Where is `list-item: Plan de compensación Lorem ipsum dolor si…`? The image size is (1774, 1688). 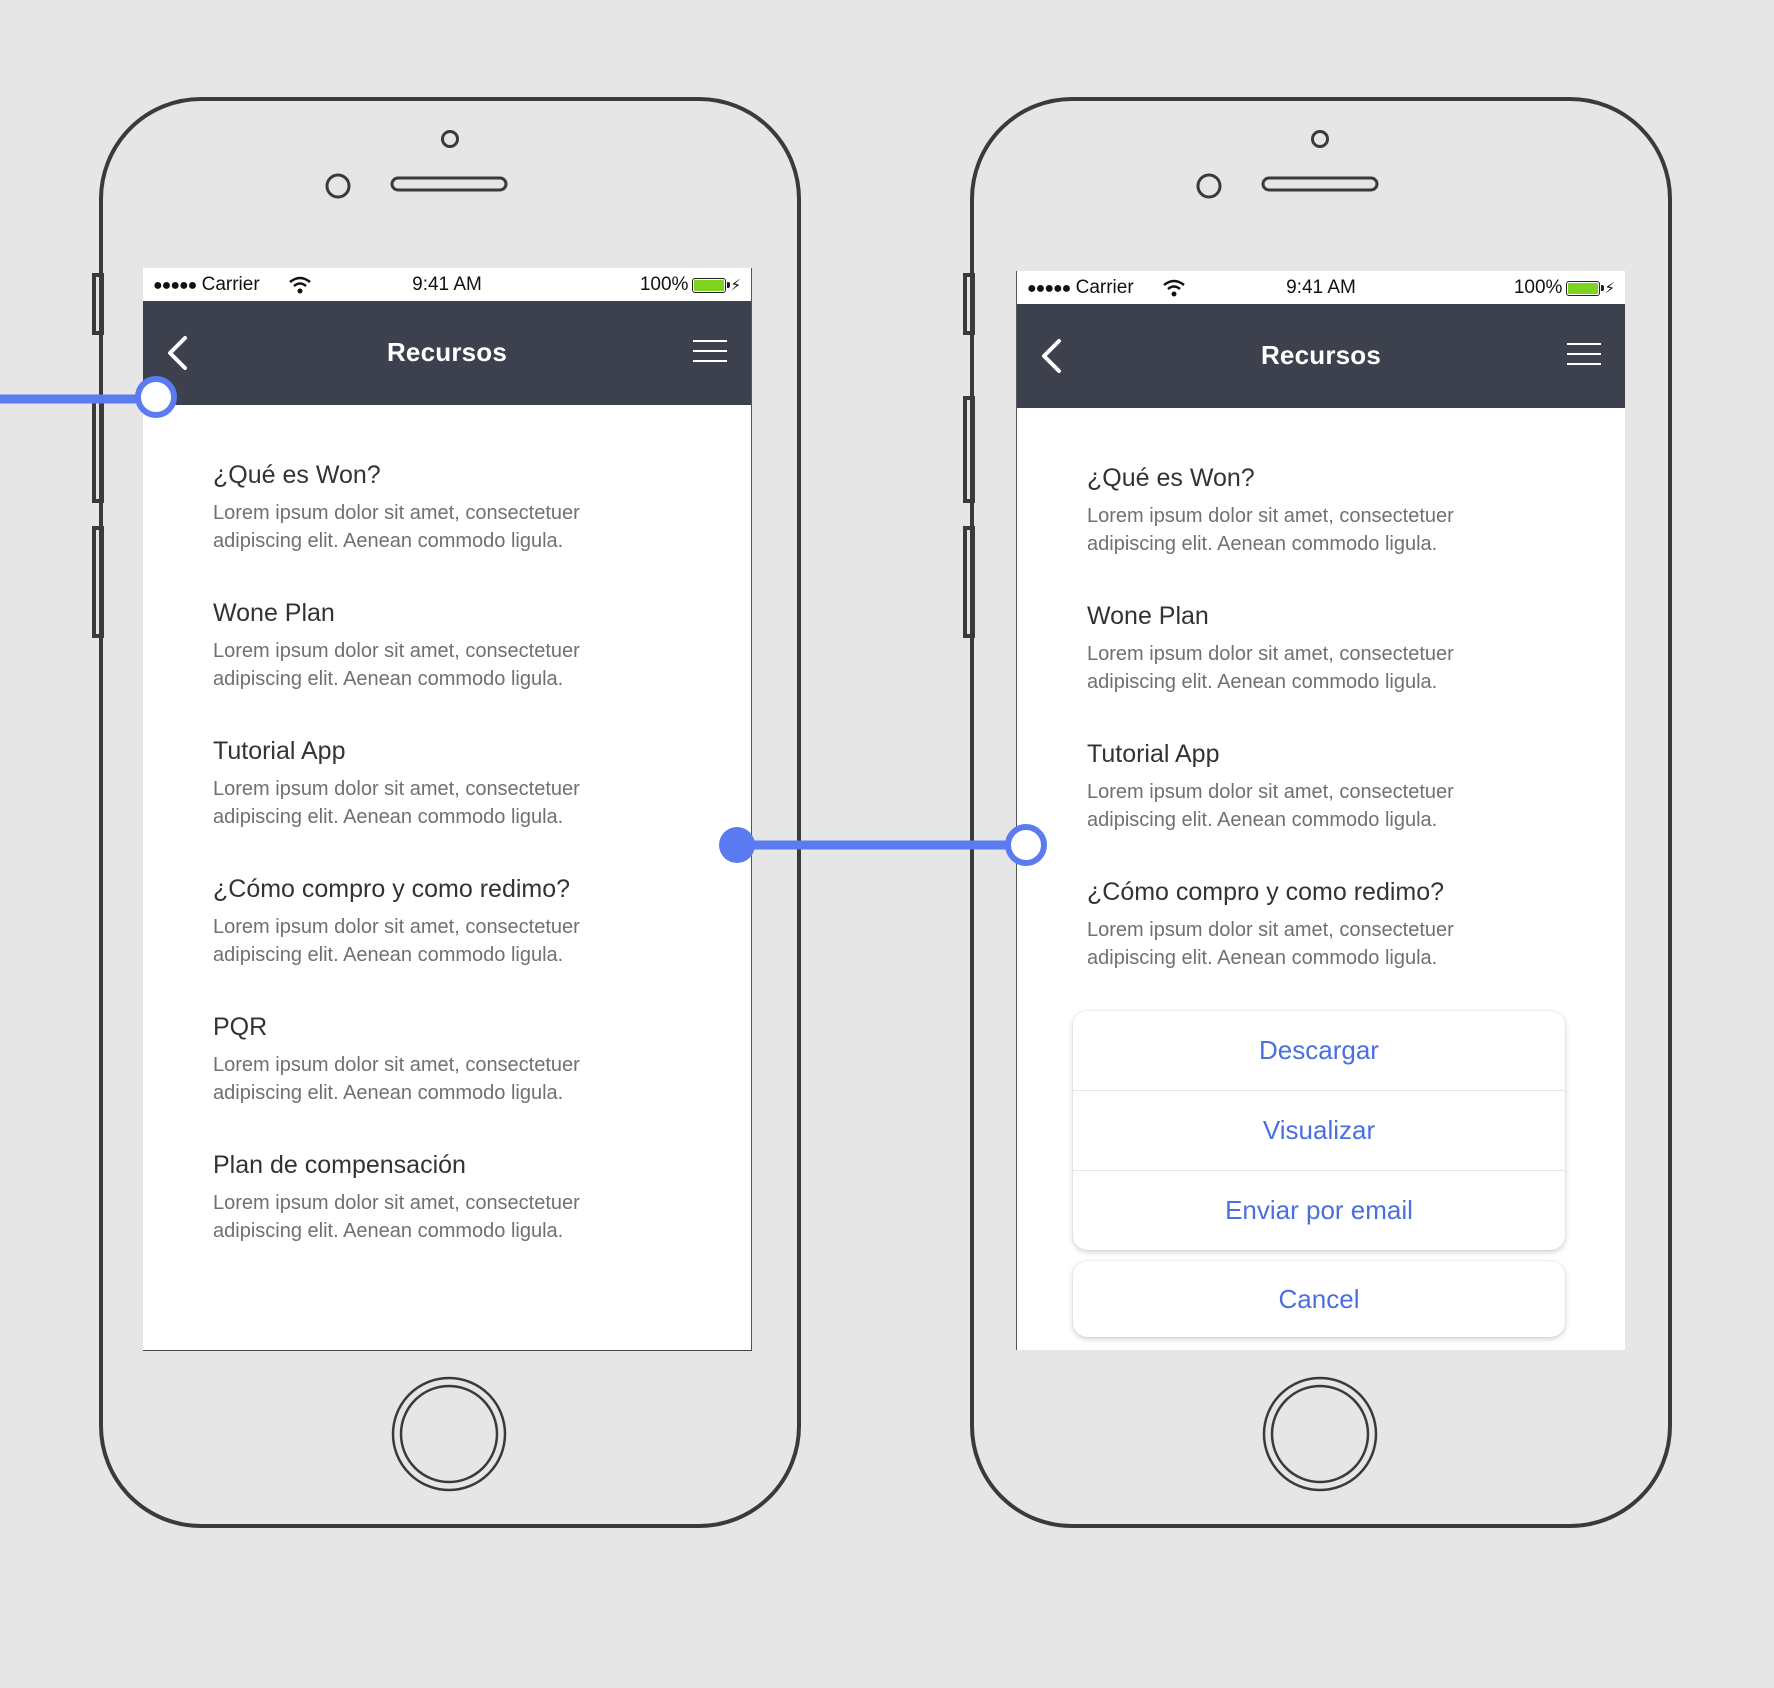
list-item: Plan de compensación Lorem ipsum dolor si… is located at coordinates (447, 1220).